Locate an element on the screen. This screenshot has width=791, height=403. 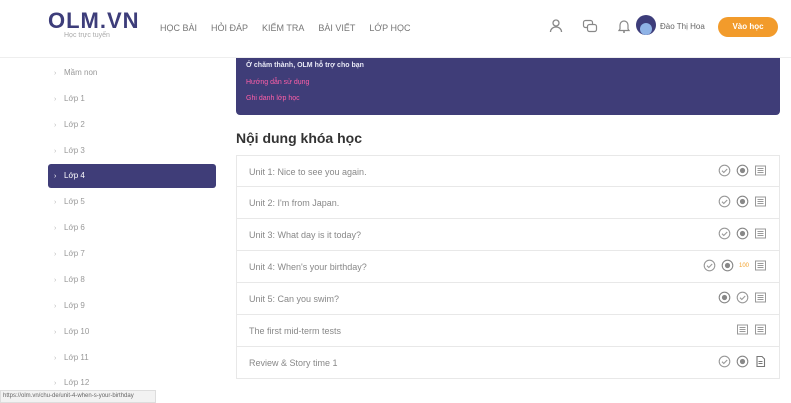
unit-title: The first mid-term tests is located at coordinates (295, 331).